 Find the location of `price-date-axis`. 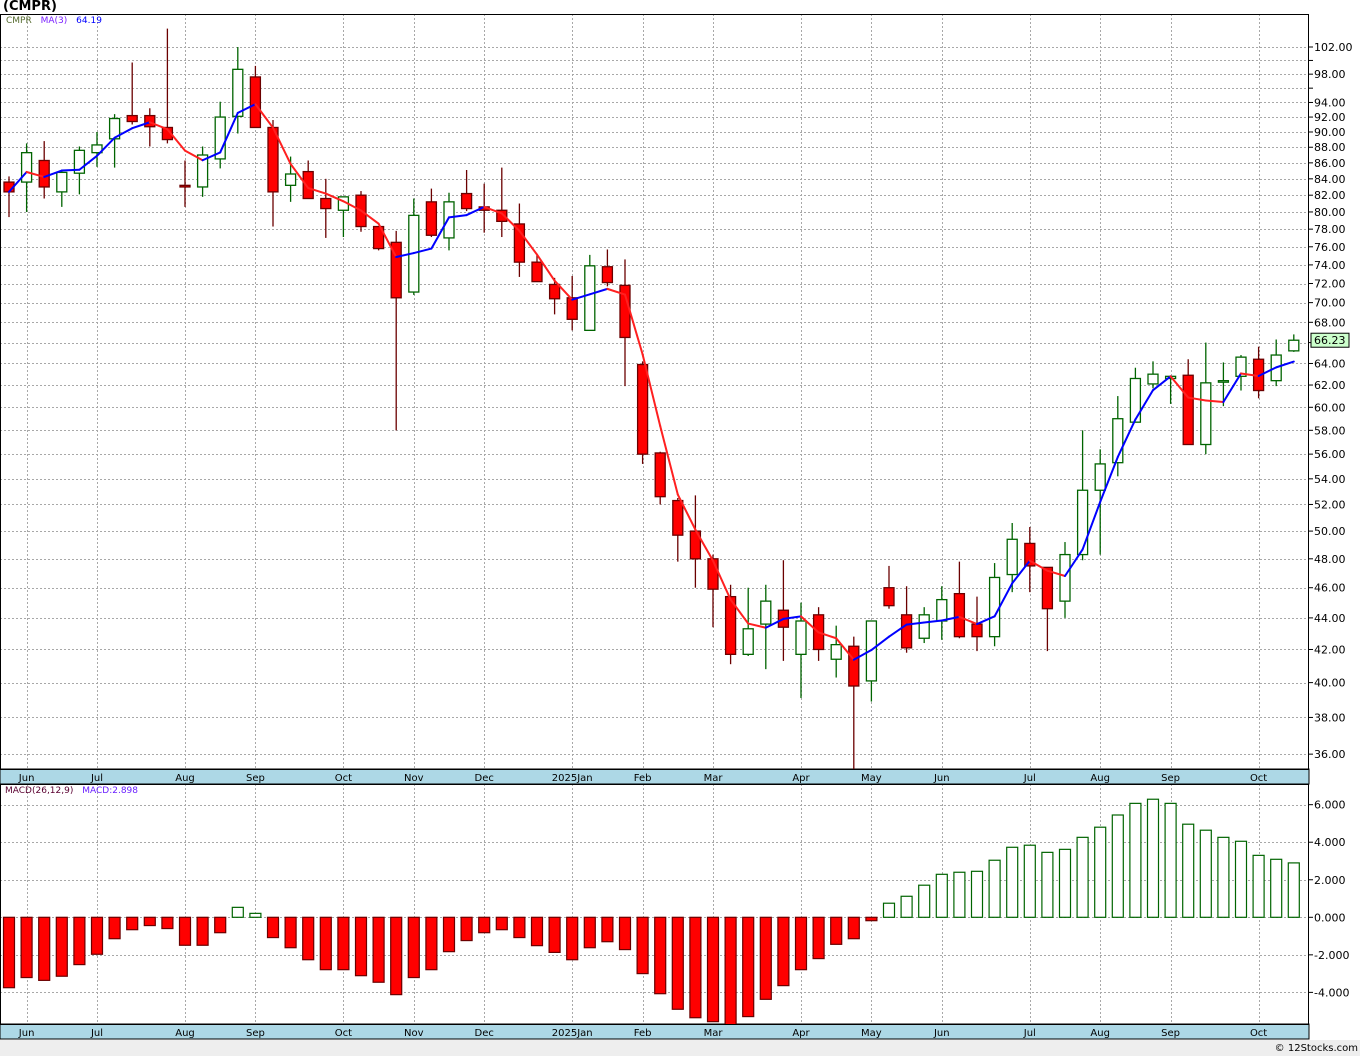

price-date-axis is located at coordinates (655, 776).